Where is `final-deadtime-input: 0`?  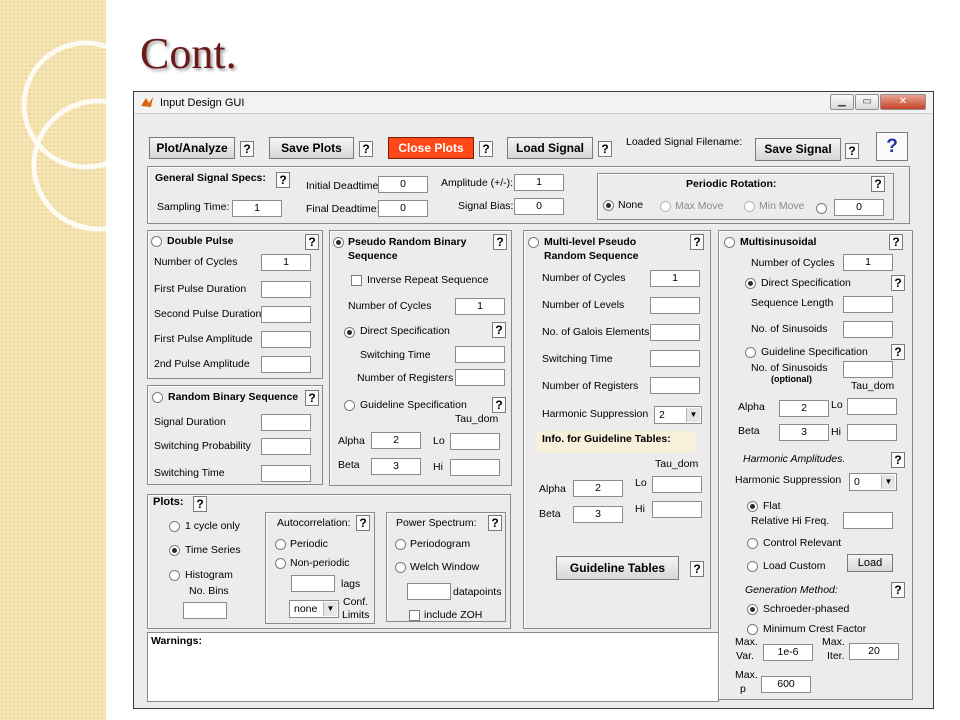 final-deadtime-input: 0 is located at coordinates (403, 208).